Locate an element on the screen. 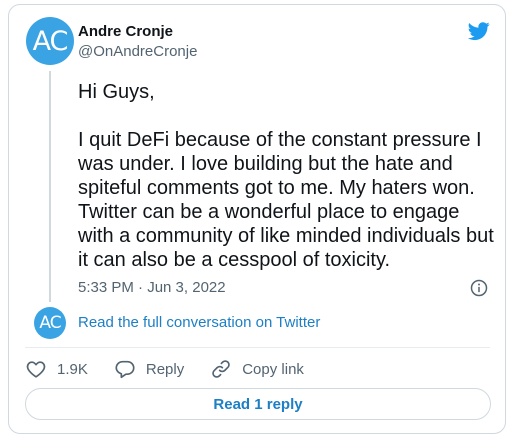  like-count: 1.9K is located at coordinates (72, 369).